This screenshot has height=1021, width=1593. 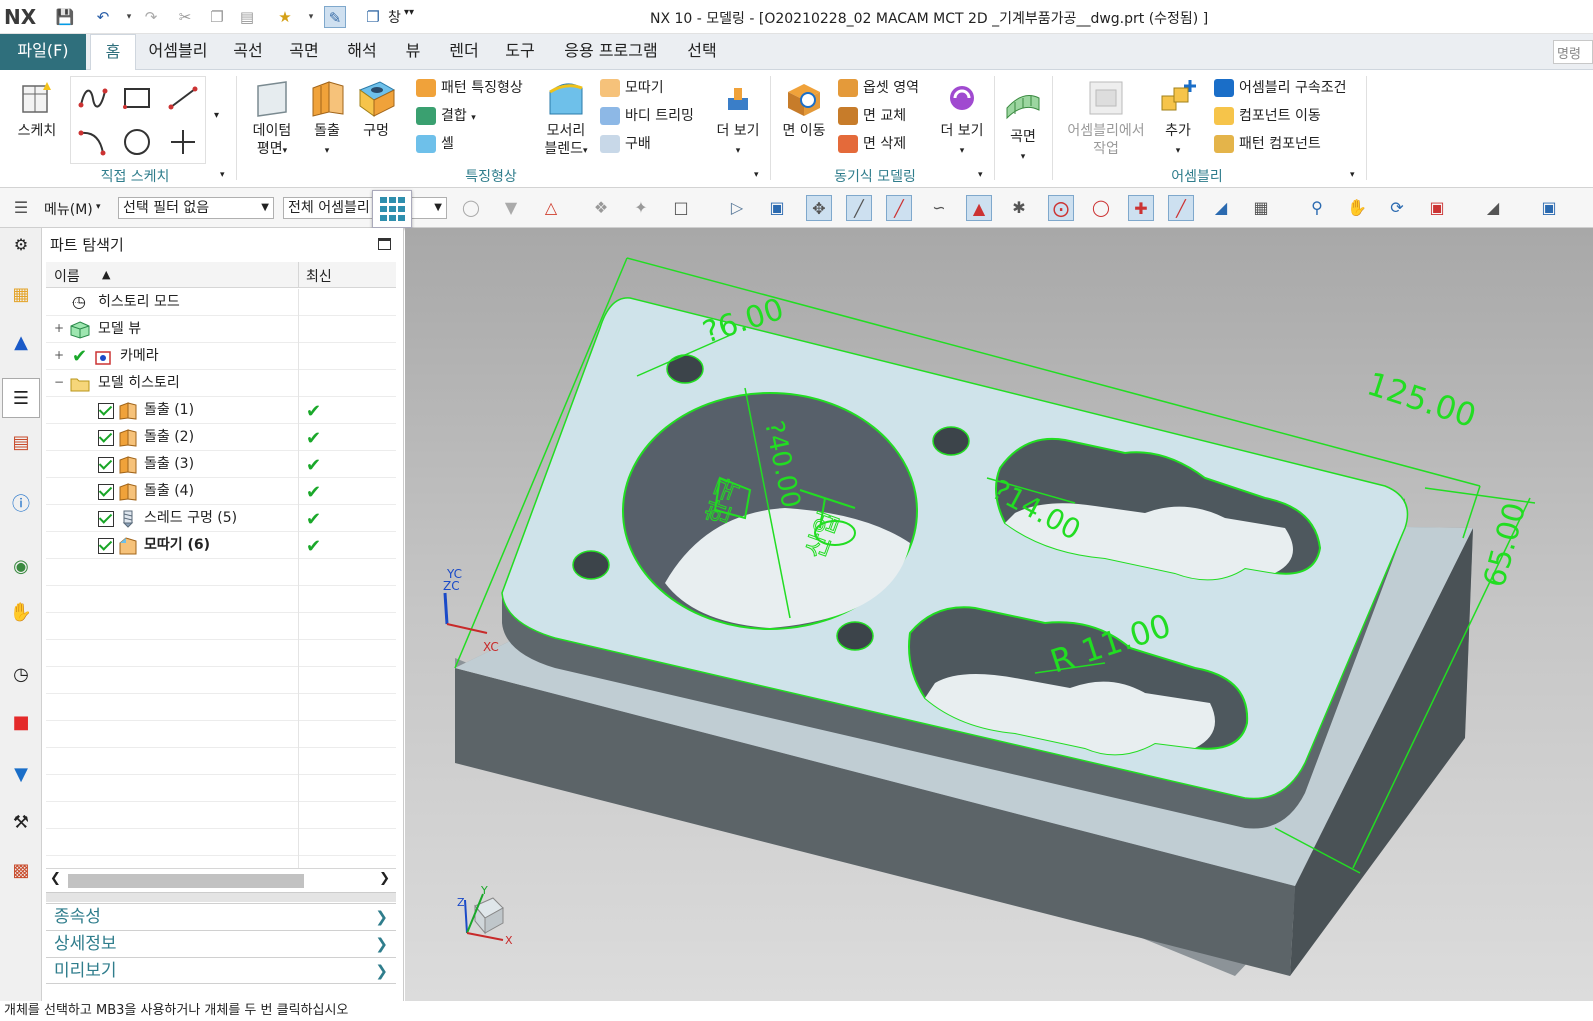 What do you see at coordinates (373, 17) in the screenshot?
I see `window-icon: ❐` at bounding box center [373, 17].